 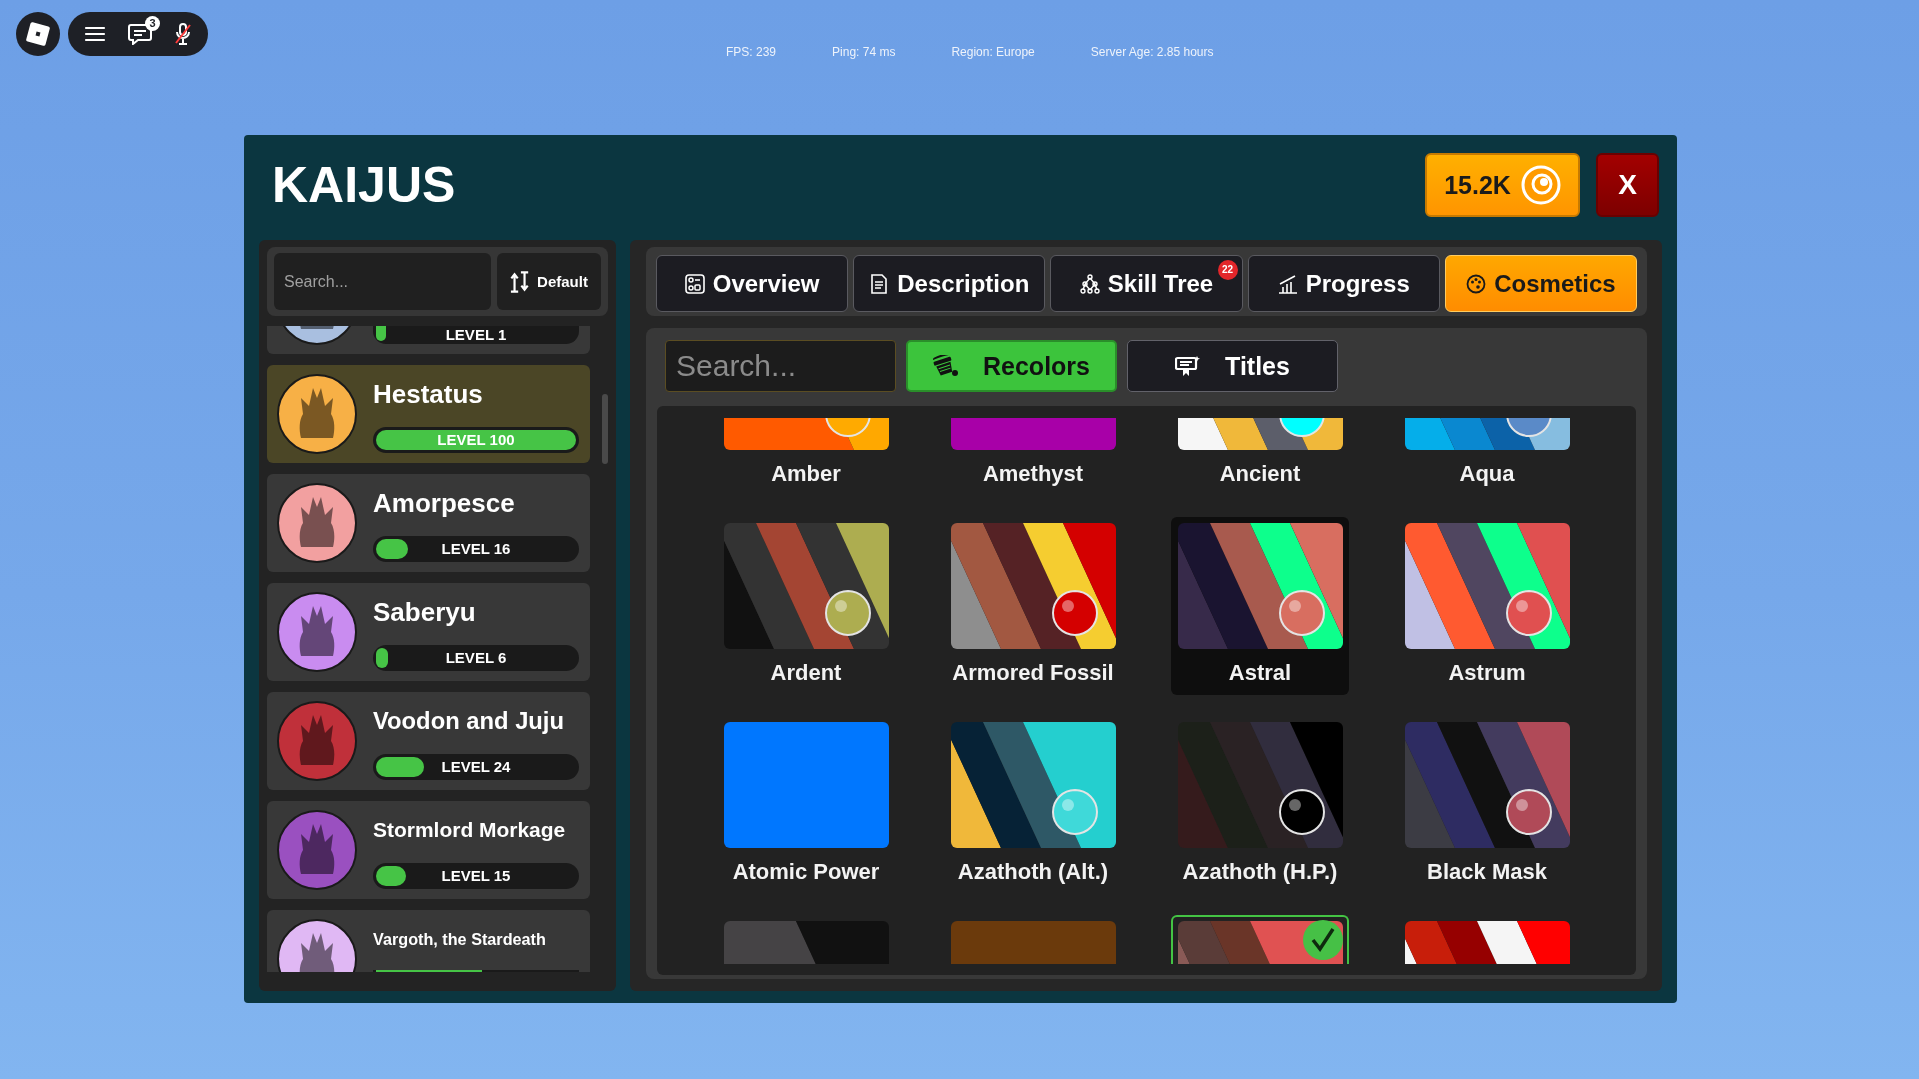 I want to click on level-text: LEVEL 6, so click(x=476, y=658).